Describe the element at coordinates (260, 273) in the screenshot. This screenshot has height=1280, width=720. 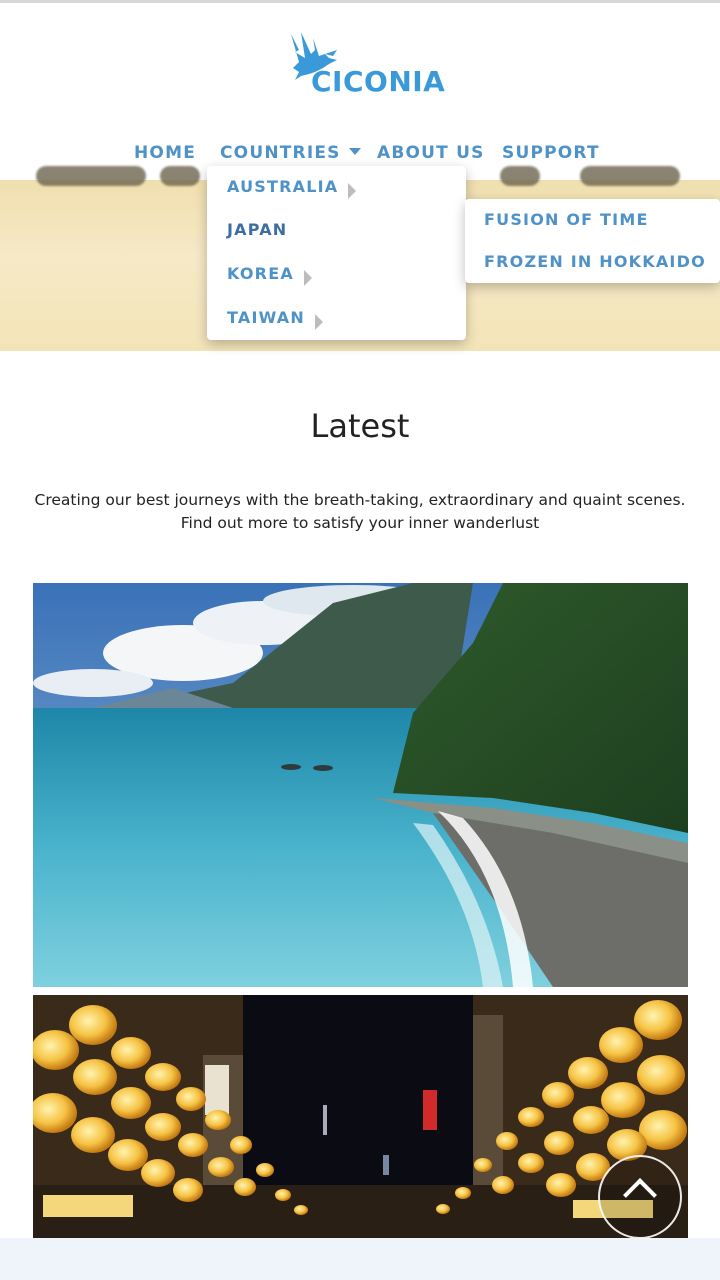
I see `menu-item-label: KOREA` at that location.